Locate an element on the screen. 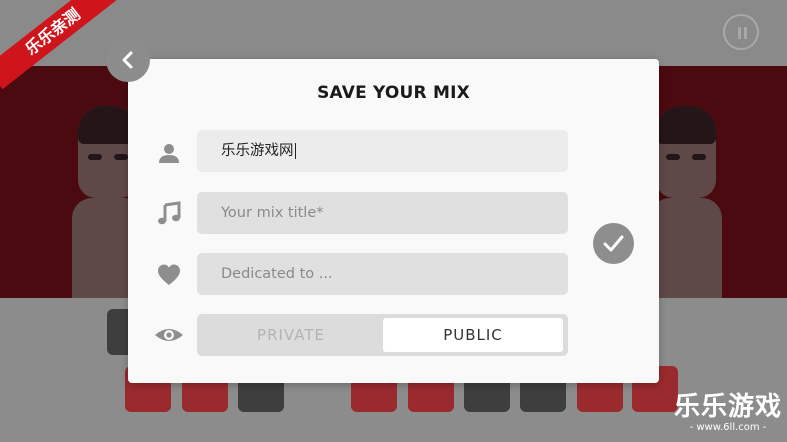 The height and width of the screenshot is (442, 787). eye-icon is located at coordinates (169, 335).